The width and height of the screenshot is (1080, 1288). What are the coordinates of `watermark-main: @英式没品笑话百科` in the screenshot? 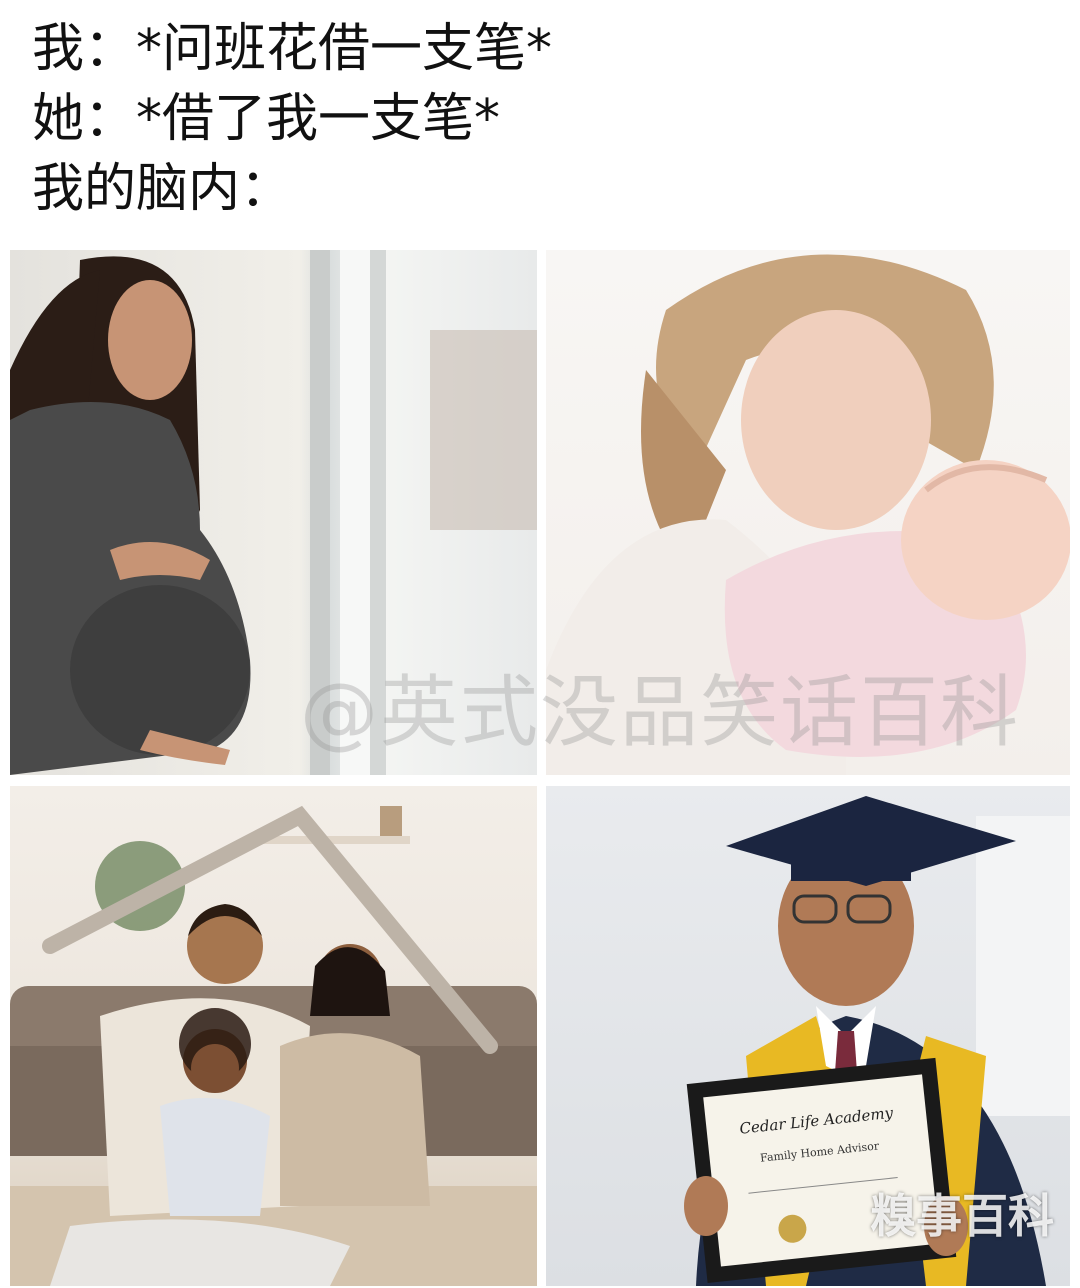 It's located at (660, 713).